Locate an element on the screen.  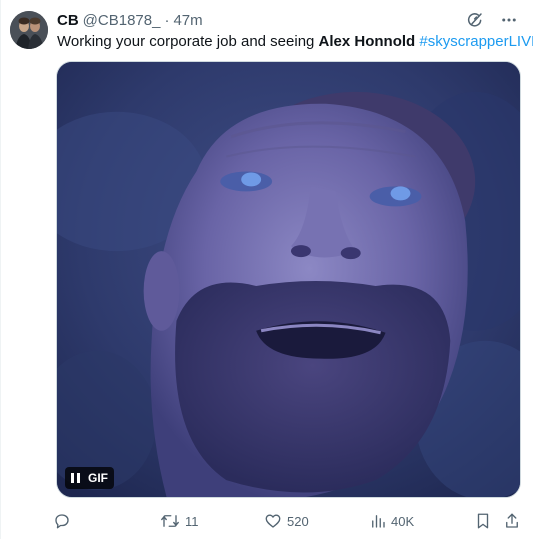
retweet-icon is located at coordinates (170, 521).